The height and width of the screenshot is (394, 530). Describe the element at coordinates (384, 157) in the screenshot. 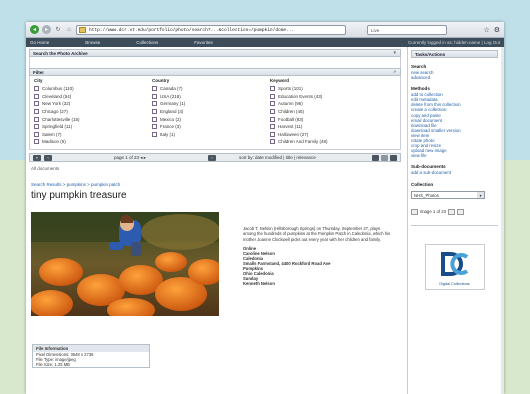

I see `list-view-icon` at that location.